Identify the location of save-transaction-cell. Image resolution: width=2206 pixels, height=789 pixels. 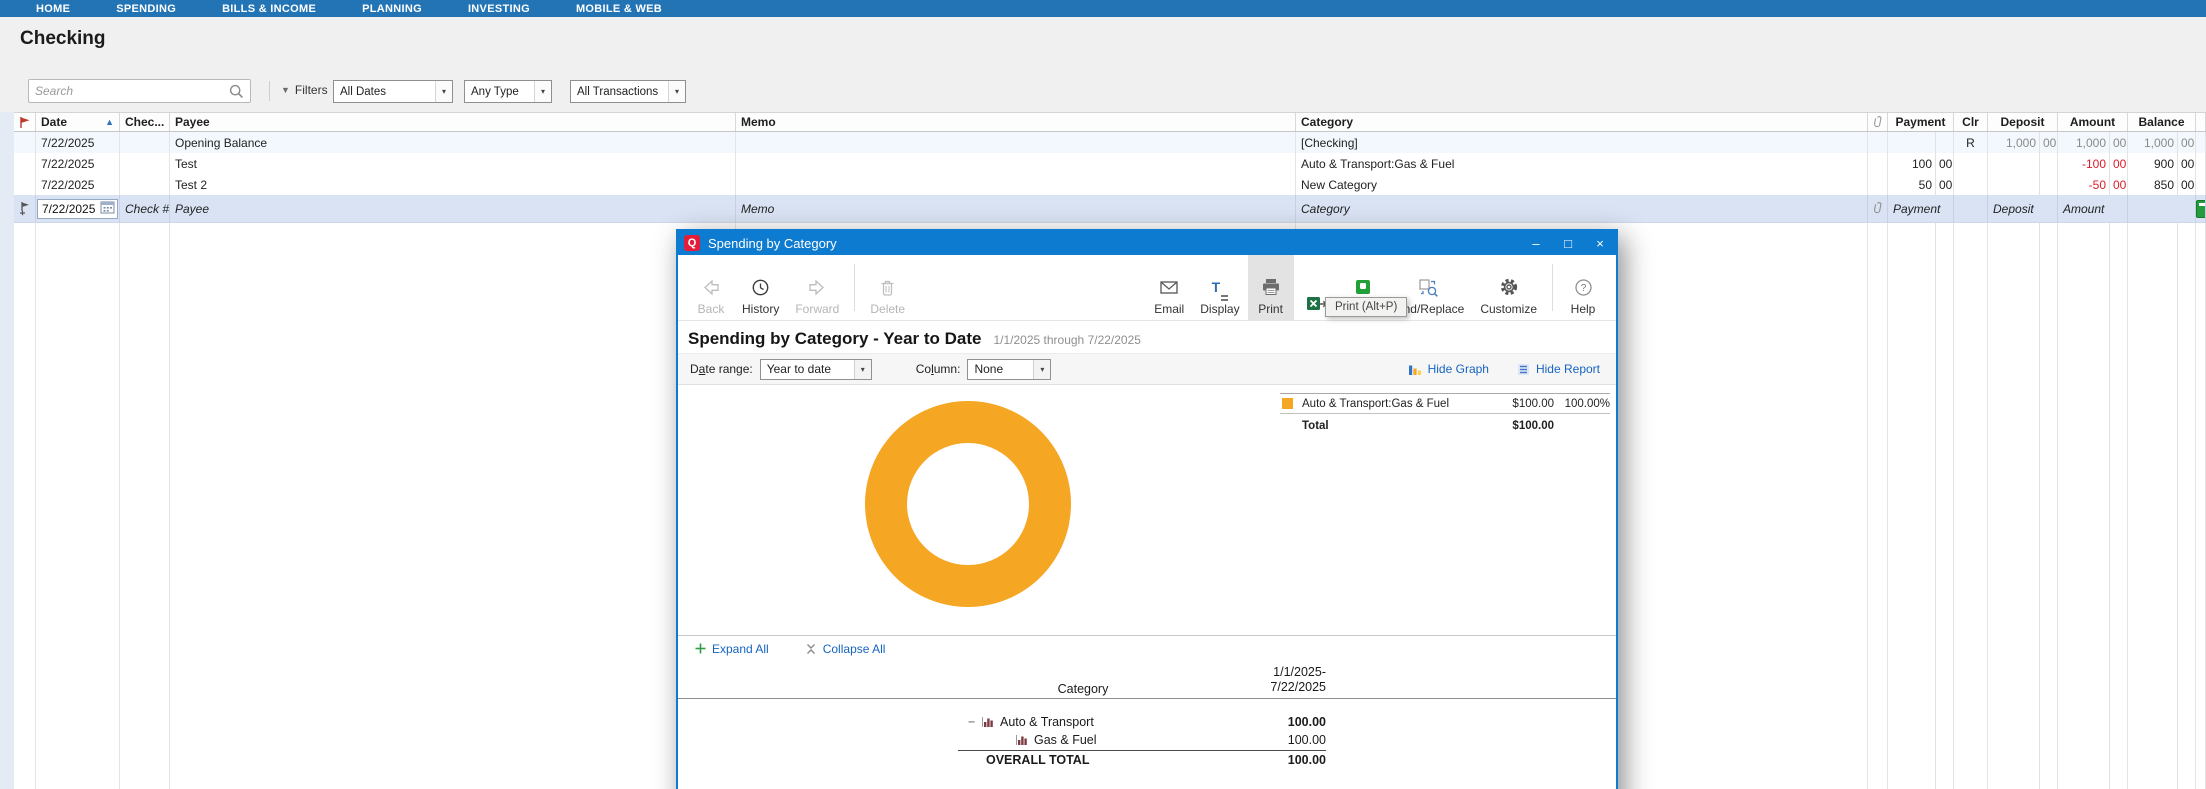
(2201, 208).